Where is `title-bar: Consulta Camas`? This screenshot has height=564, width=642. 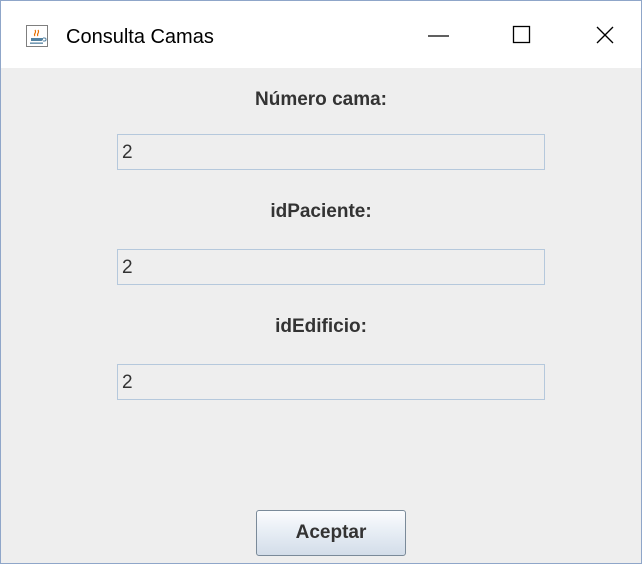 title-bar: Consulta Camas is located at coordinates (321, 34).